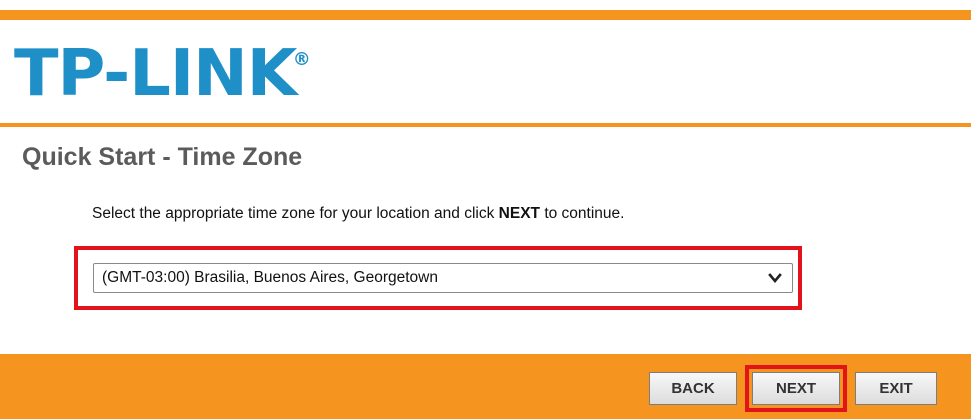  I want to click on top-orange-strip, so click(485, 15).